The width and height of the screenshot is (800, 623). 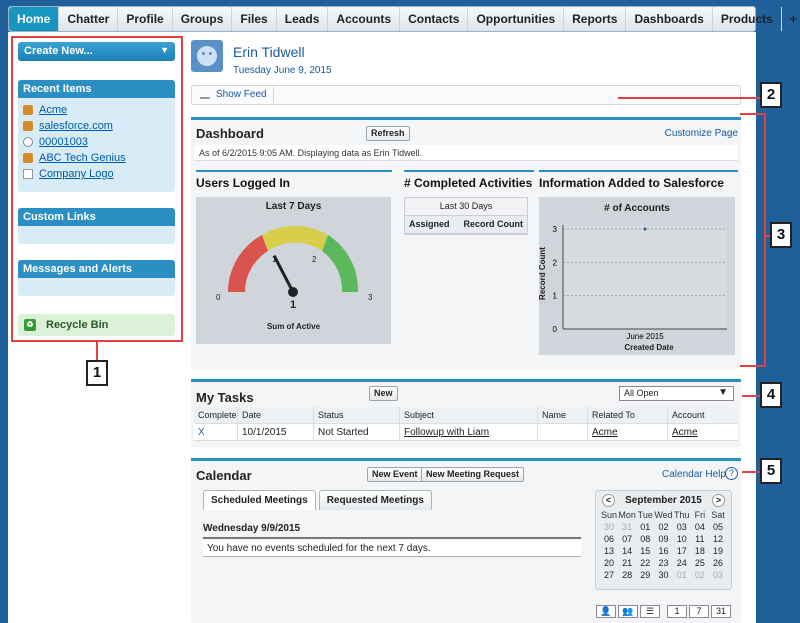 What do you see at coordinates (145, 19) in the screenshot?
I see `tab-profile: Profile` at bounding box center [145, 19].